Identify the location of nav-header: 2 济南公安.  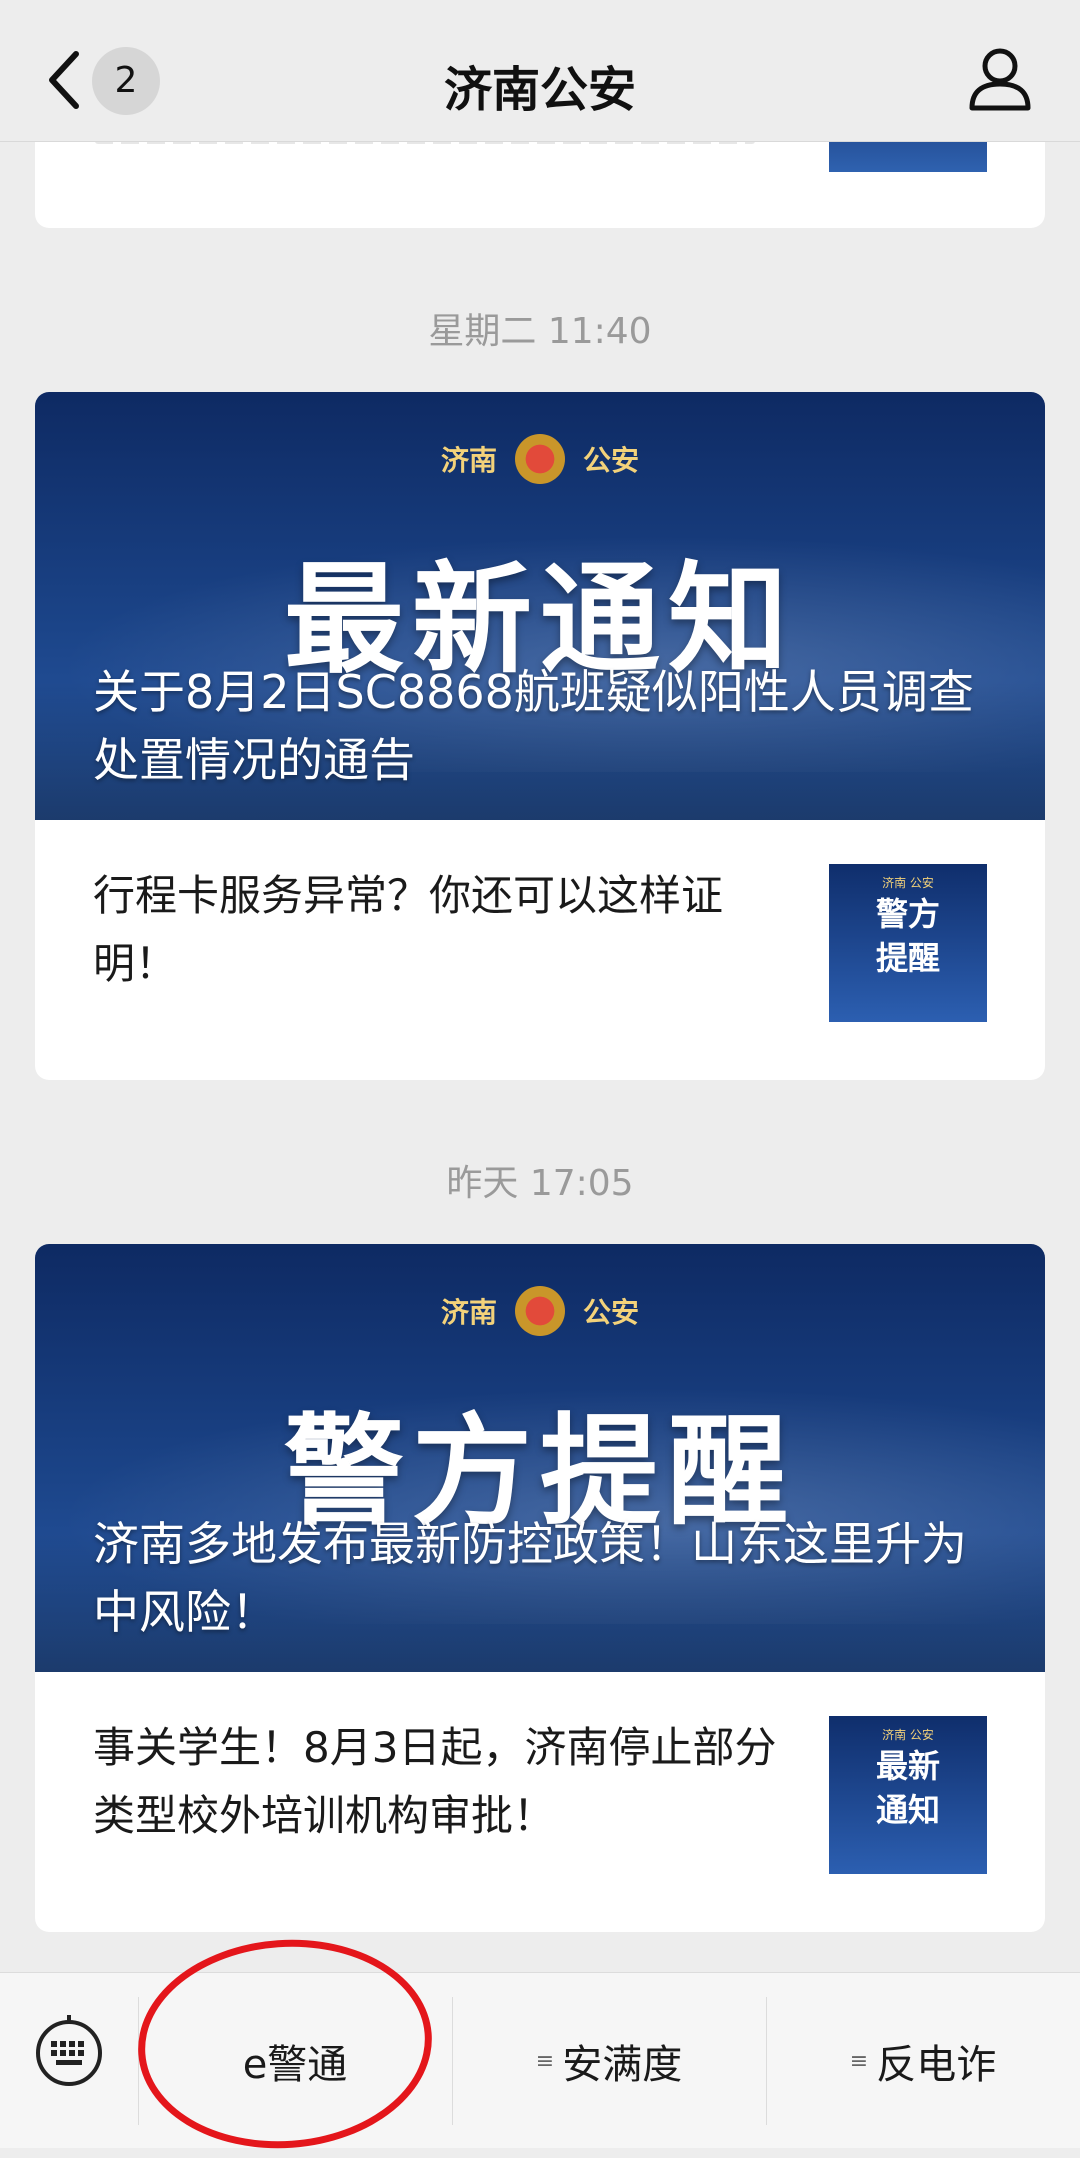
(540, 71).